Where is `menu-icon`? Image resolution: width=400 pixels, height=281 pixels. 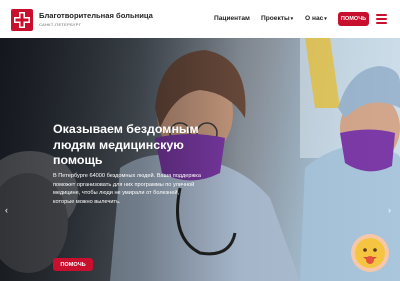
menu-icon is located at coordinates (381, 19).